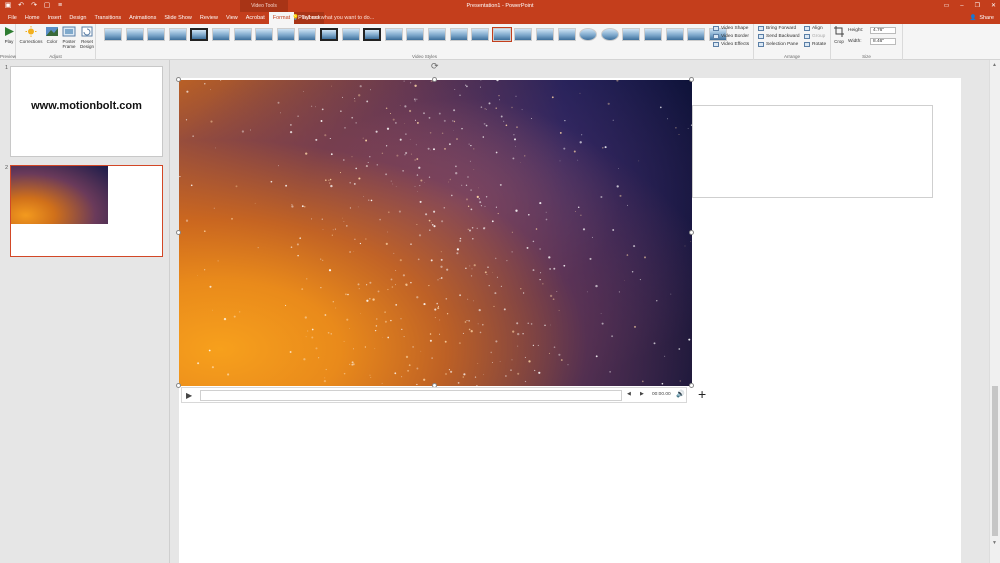  What do you see at coordinates (730, 28) in the screenshot?
I see `video-shape-button: Video Shape` at bounding box center [730, 28].